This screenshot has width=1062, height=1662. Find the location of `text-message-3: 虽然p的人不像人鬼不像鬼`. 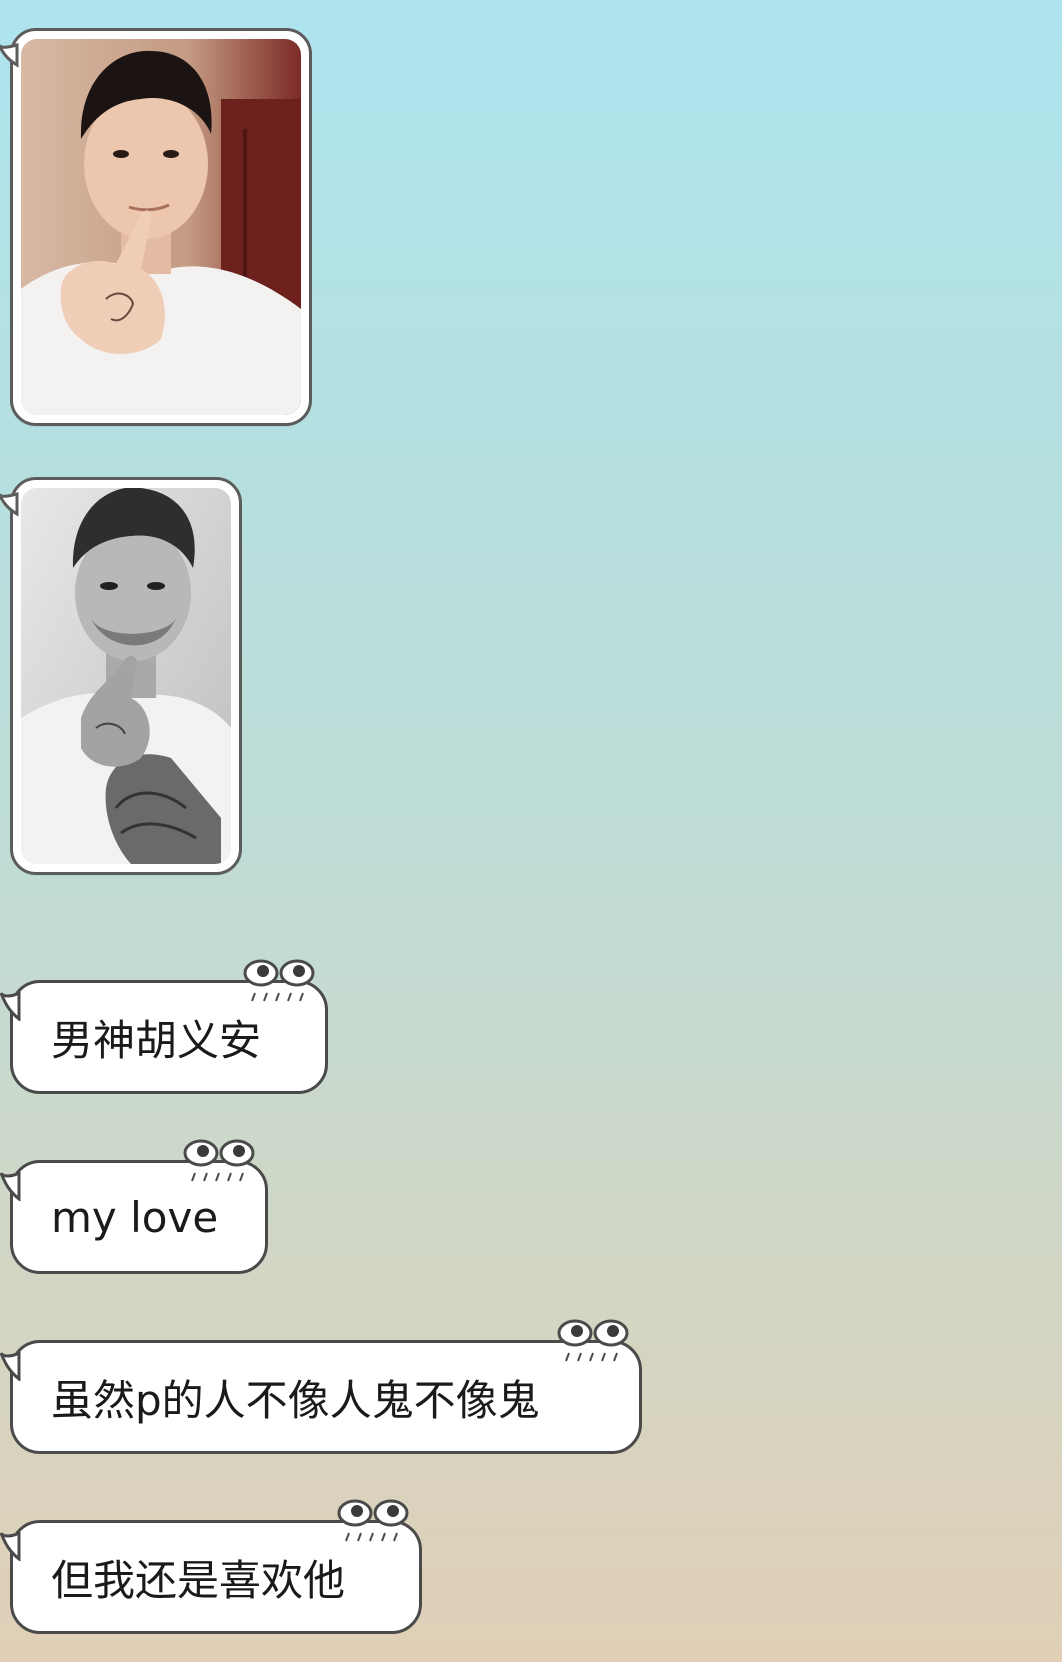

text-message-3: 虽然p的人不像人鬼不像鬼 is located at coordinates (321, 1386).